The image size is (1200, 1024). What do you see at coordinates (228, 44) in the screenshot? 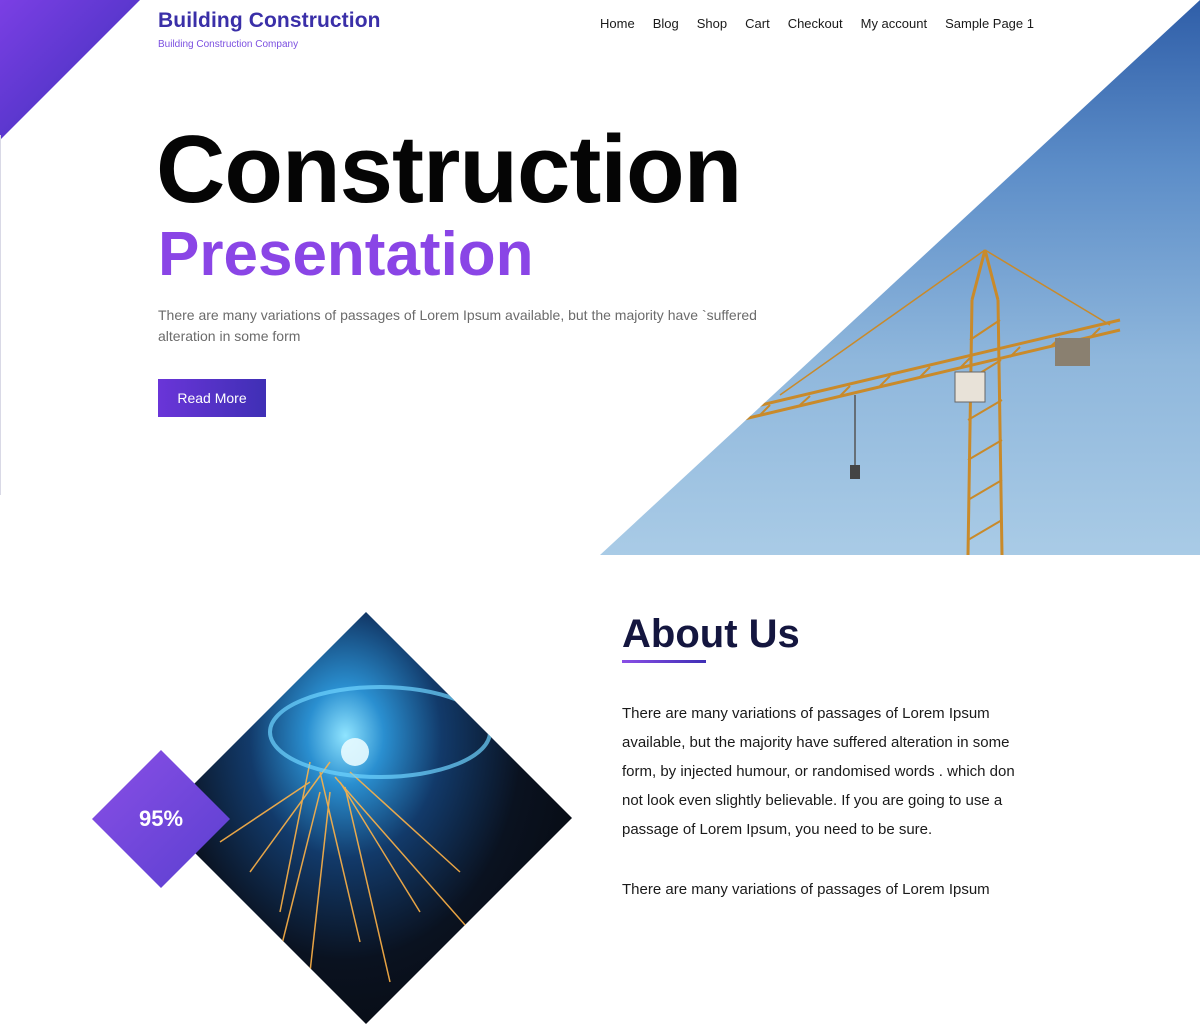
I see `site-tagline: Building Construction Company` at bounding box center [228, 44].